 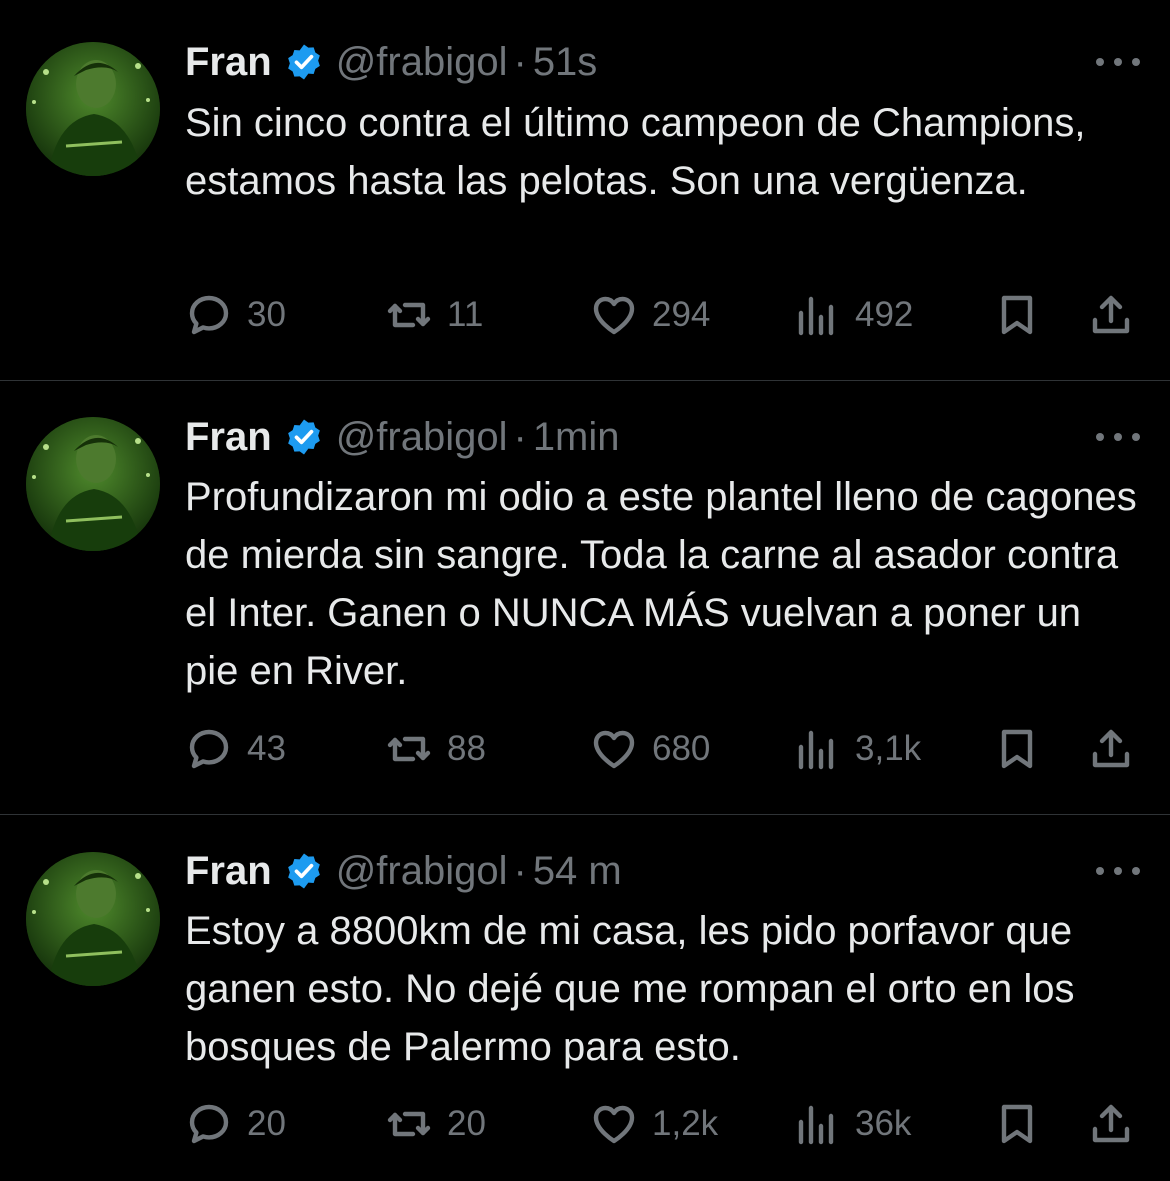 What do you see at coordinates (465, 314) in the screenshot?
I see `retweet-count: 11` at bounding box center [465, 314].